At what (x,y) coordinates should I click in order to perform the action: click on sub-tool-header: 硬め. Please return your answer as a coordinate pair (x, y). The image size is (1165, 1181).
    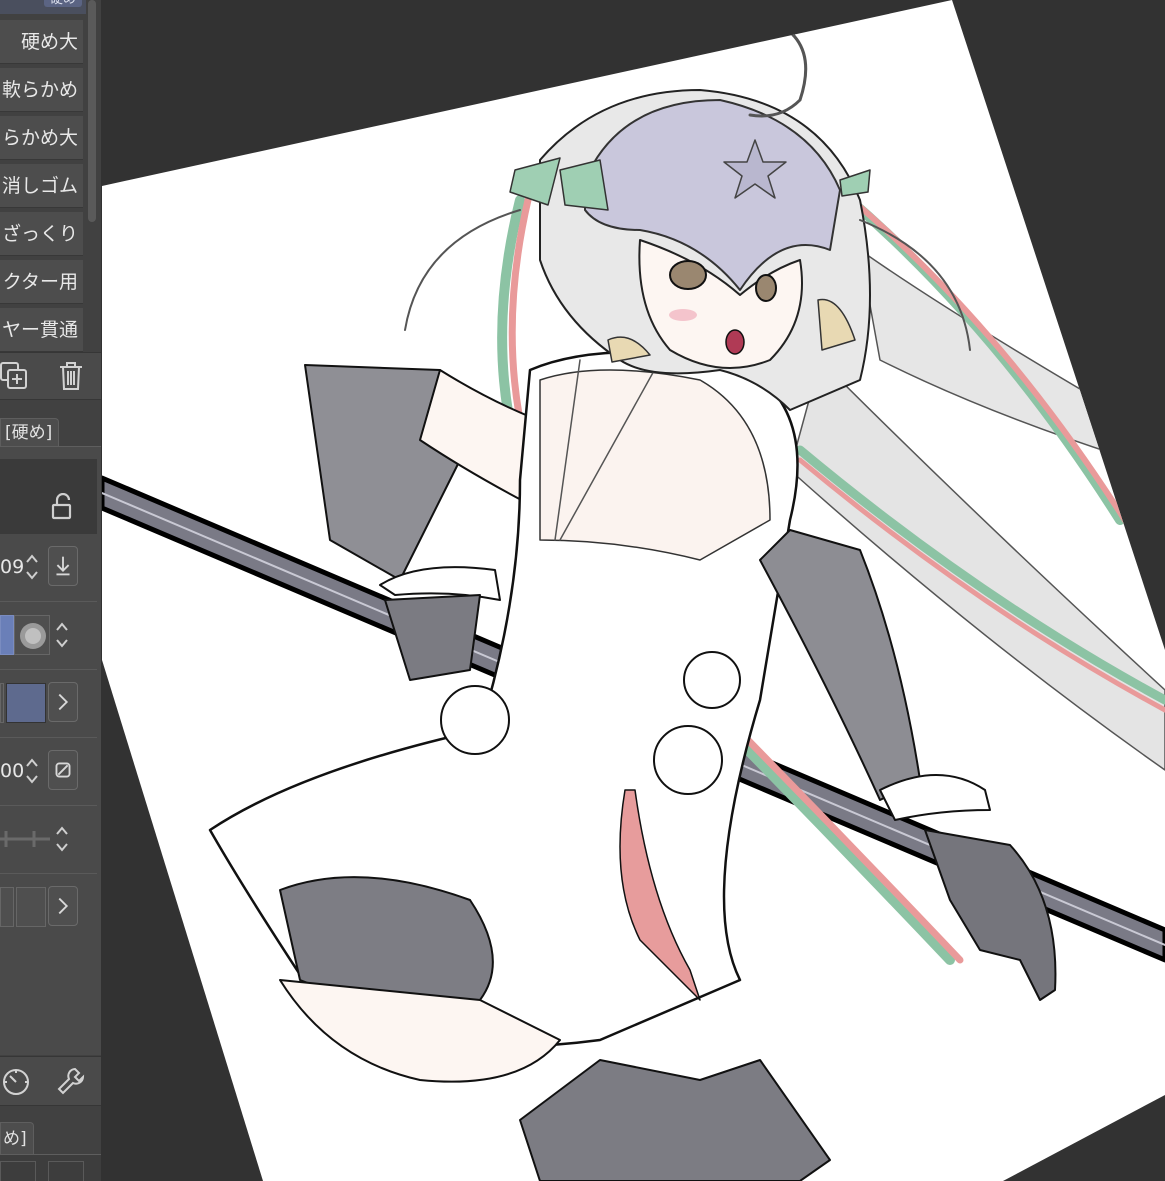
    Looking at the image, I should click on (43, 7).